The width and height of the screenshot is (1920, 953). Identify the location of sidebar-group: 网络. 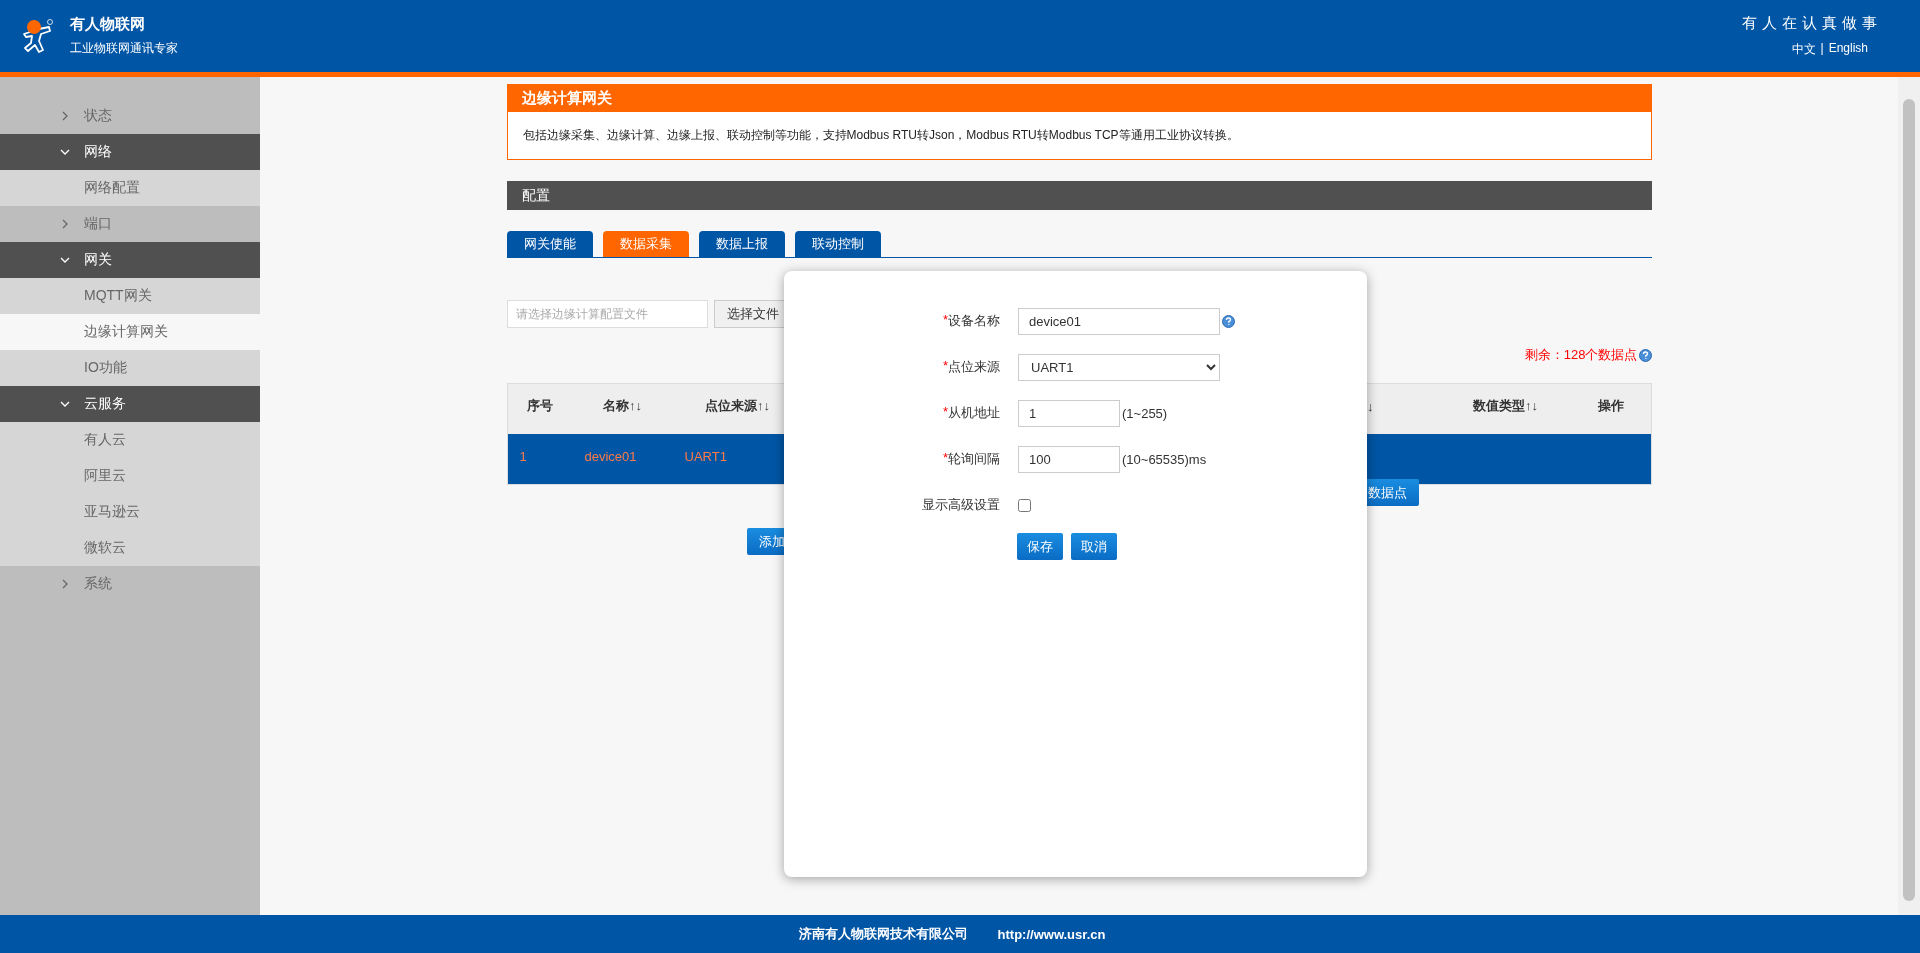
(130, 152).